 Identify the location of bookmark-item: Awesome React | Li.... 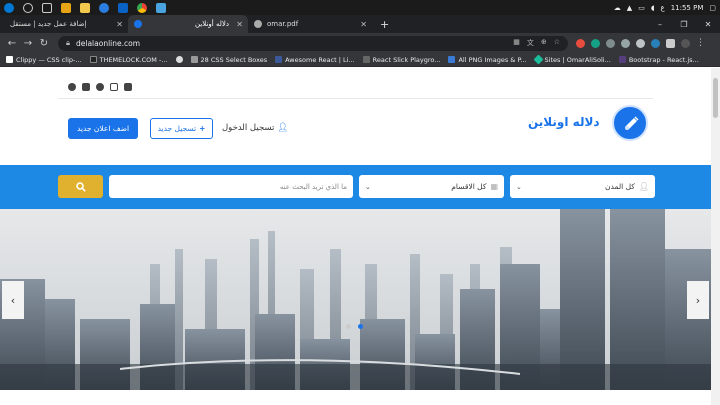
(315, 60).